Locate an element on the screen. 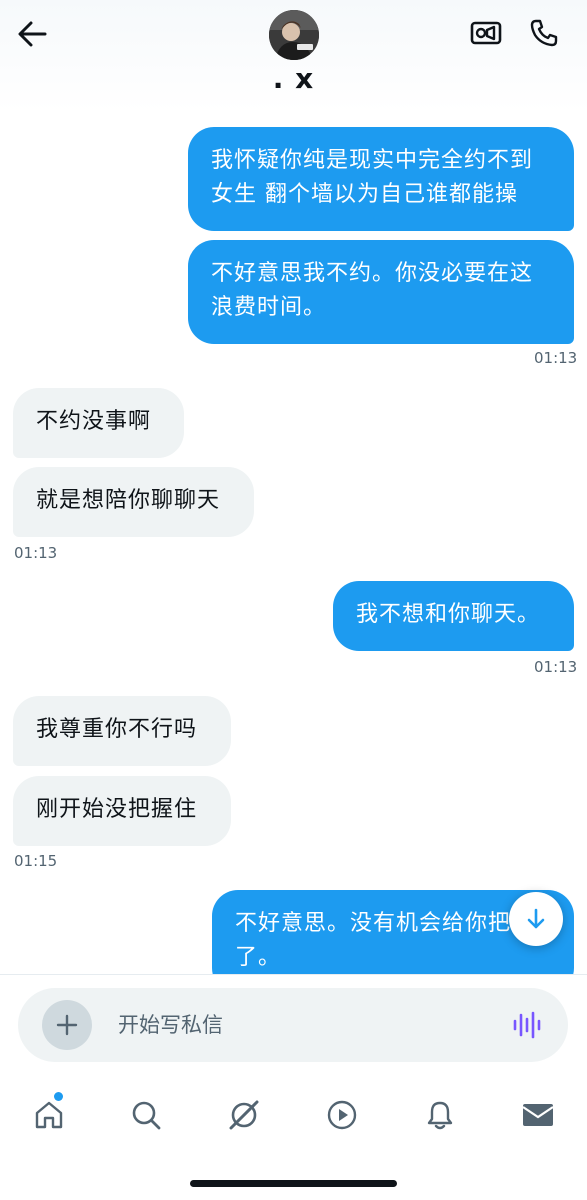 The height and width of the screenshot is (1200, 587). nav-grok is located at coordinates (244, 1115).